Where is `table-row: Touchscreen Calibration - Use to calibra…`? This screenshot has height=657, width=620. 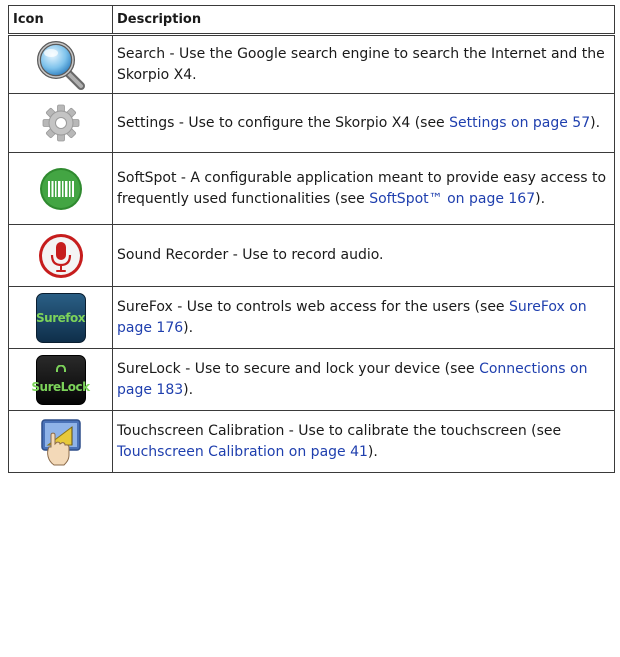
table-row: Touchscreen Calibration - Use to calibra… is located at coordinates (311, 441).